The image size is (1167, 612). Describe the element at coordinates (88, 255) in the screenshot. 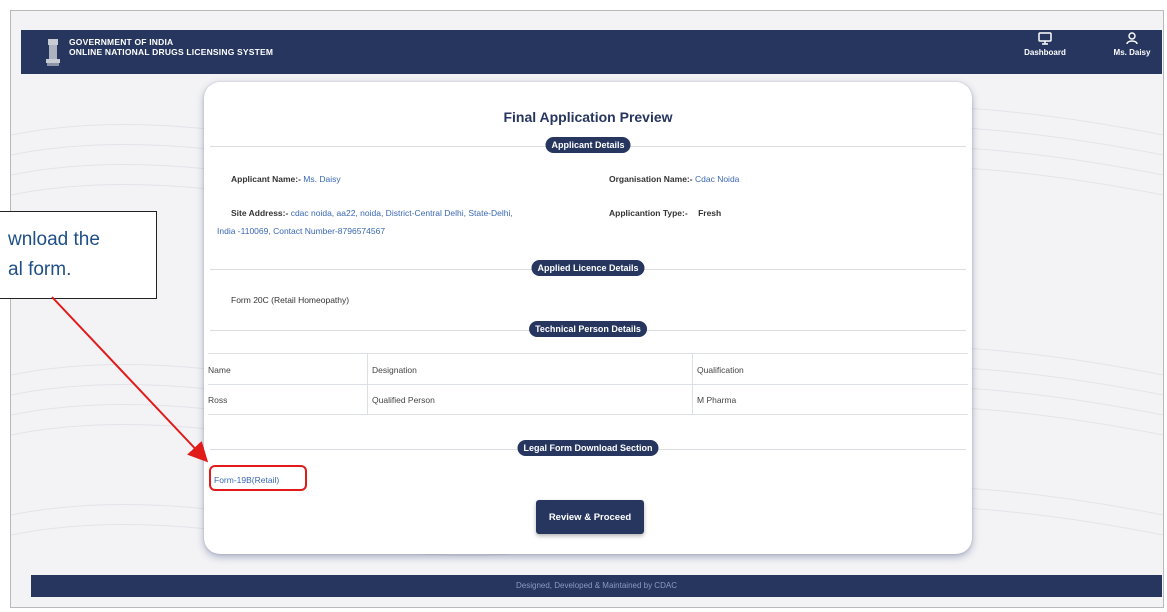

I see `annotation-text: wnload the al form.` at that location.